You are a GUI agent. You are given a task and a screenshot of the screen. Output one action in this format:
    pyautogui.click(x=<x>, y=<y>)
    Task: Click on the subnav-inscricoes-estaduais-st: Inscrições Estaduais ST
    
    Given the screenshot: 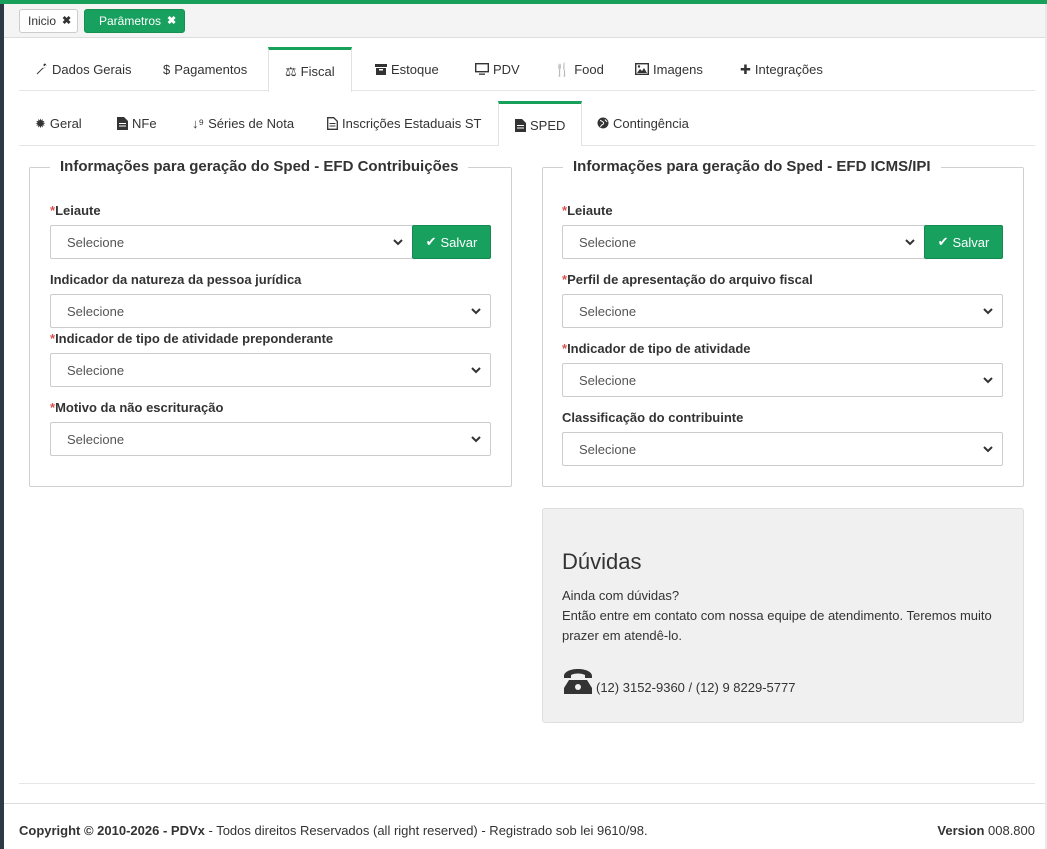 What is the action you would take?
    pyautogui.click(x=404, y=123)
    